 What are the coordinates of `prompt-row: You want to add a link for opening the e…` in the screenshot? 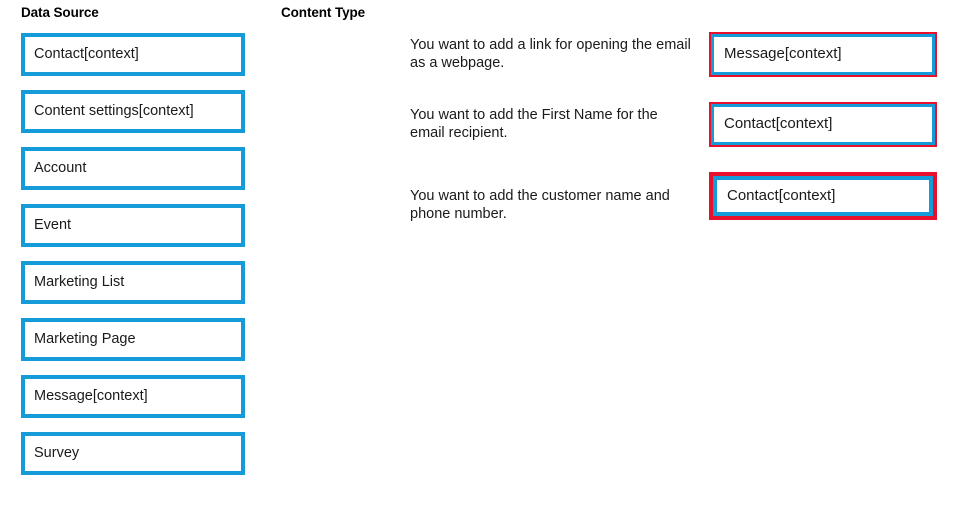 It's located at (555, 68).